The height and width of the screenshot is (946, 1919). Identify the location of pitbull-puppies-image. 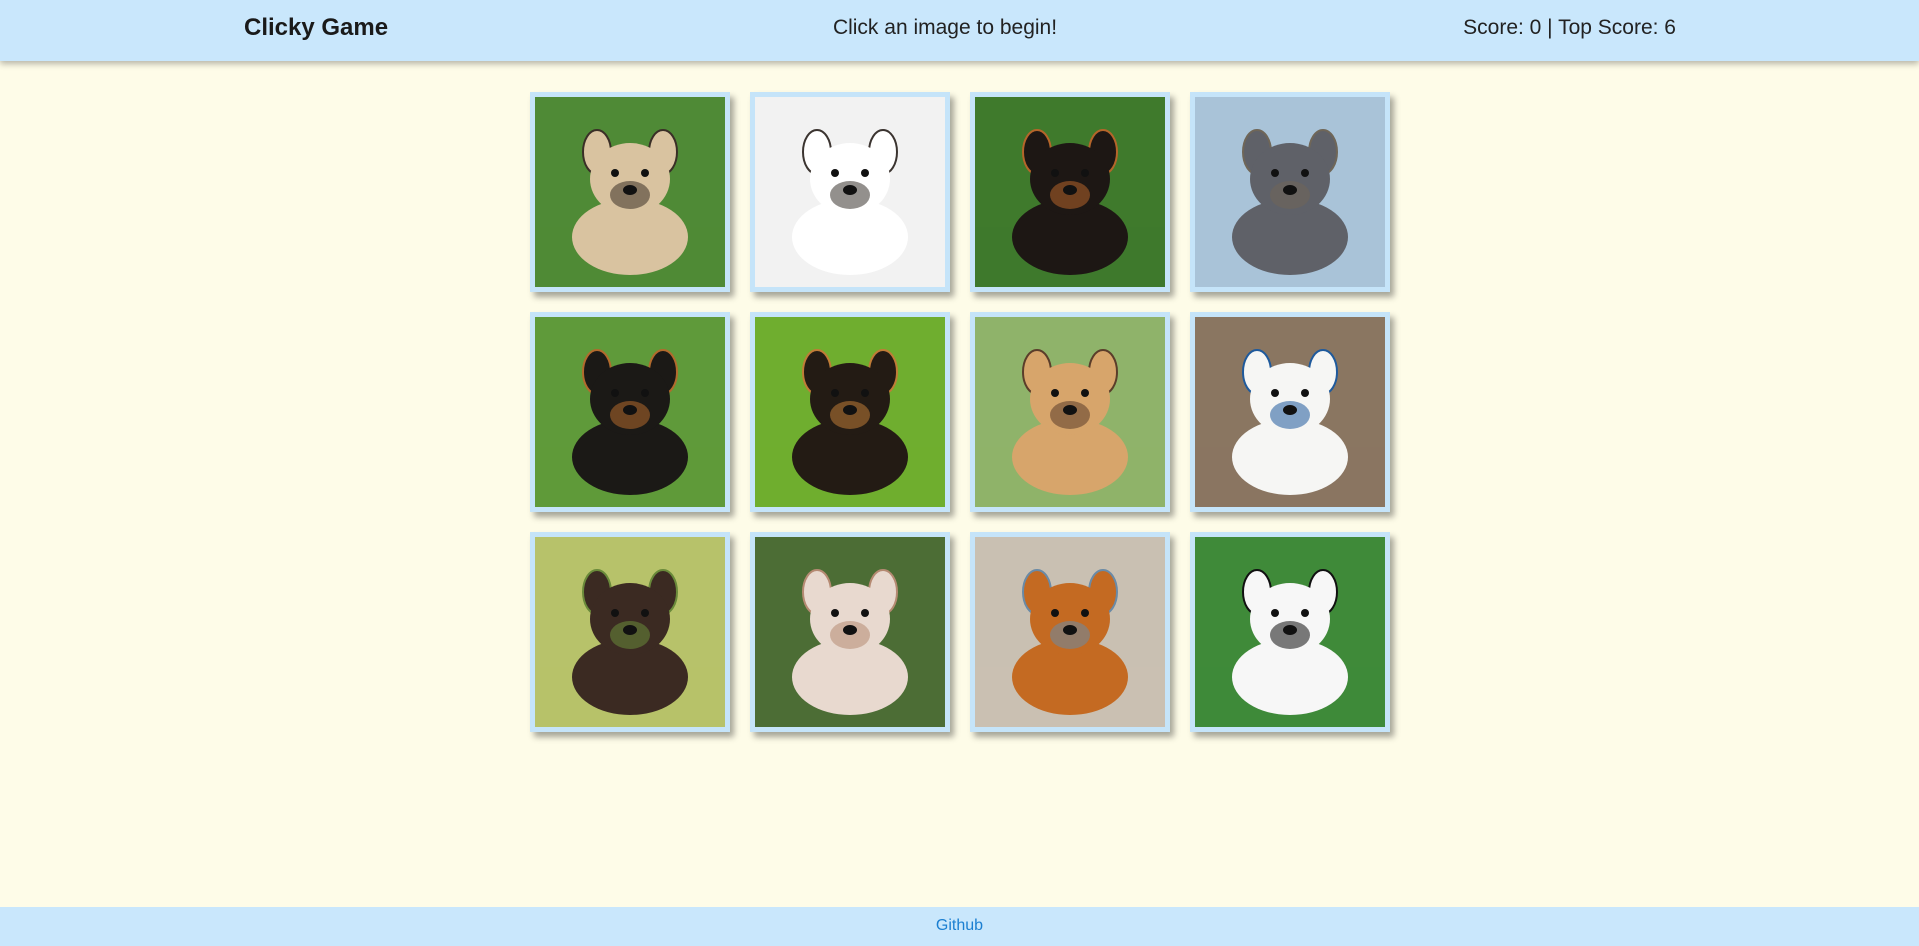
(850, 632).